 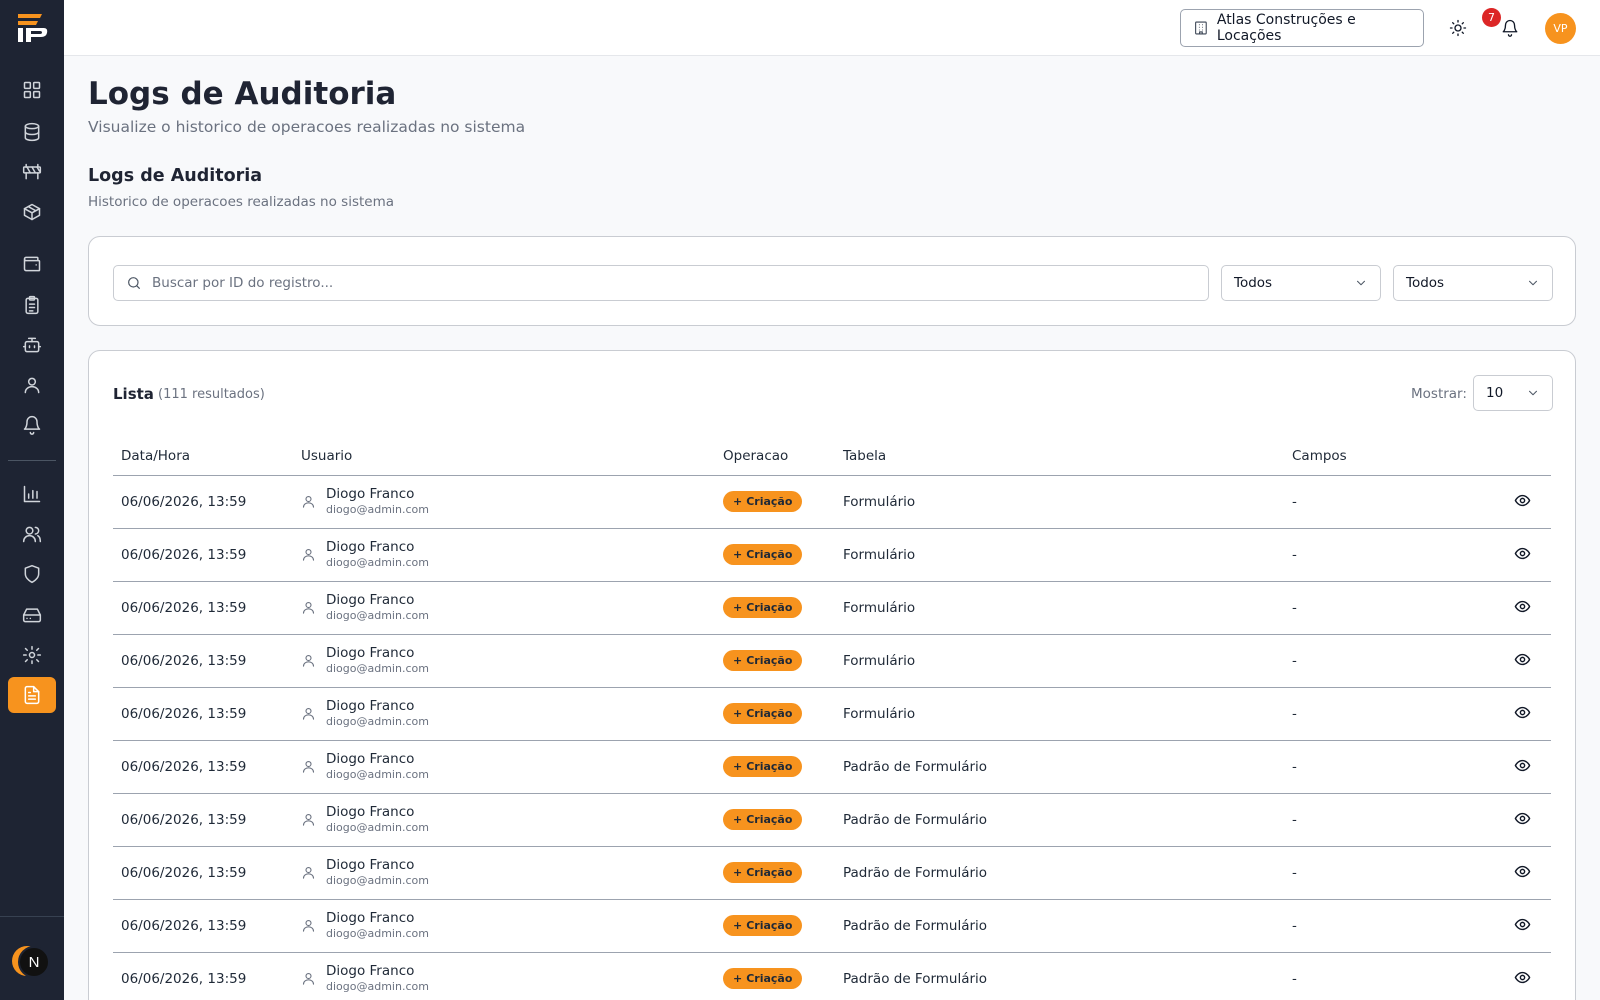 What do you see at coordinates (1560, 28) in the screenshot?
I see `user-avatar: VP` at bounding box center [1560, 28].